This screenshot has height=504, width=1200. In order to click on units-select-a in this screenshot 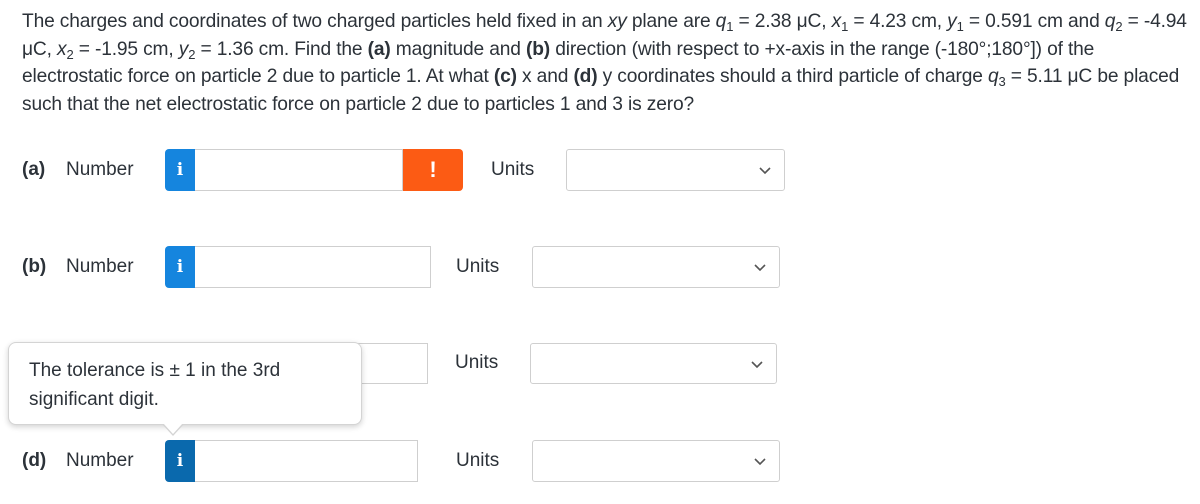, I will do `click(675, 170)`.